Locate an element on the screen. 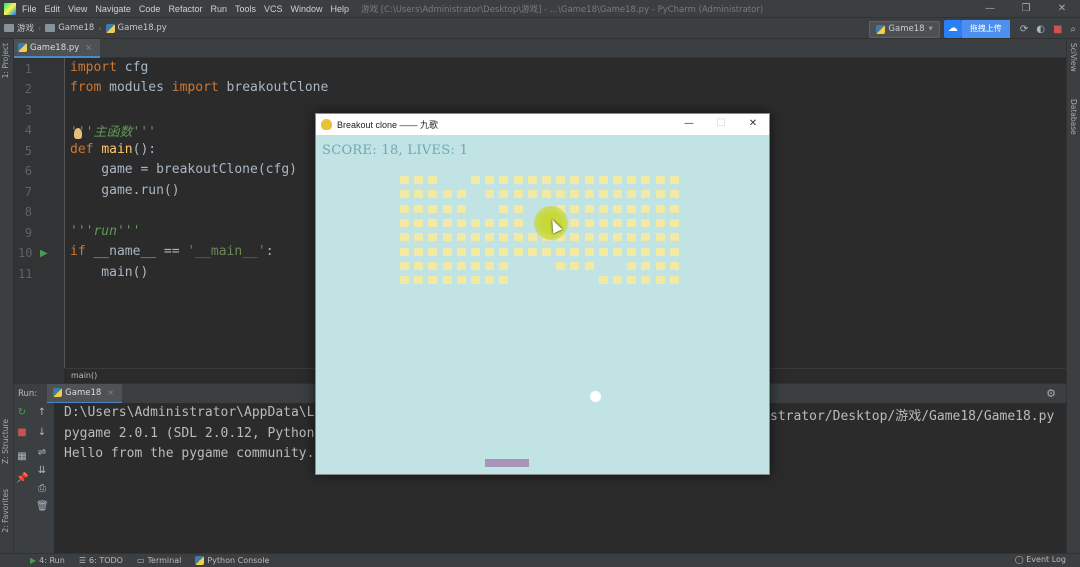 The height and width of the screenshot is (567, 1080). print-icon: ⎙ is located at coordinates (42, 488).